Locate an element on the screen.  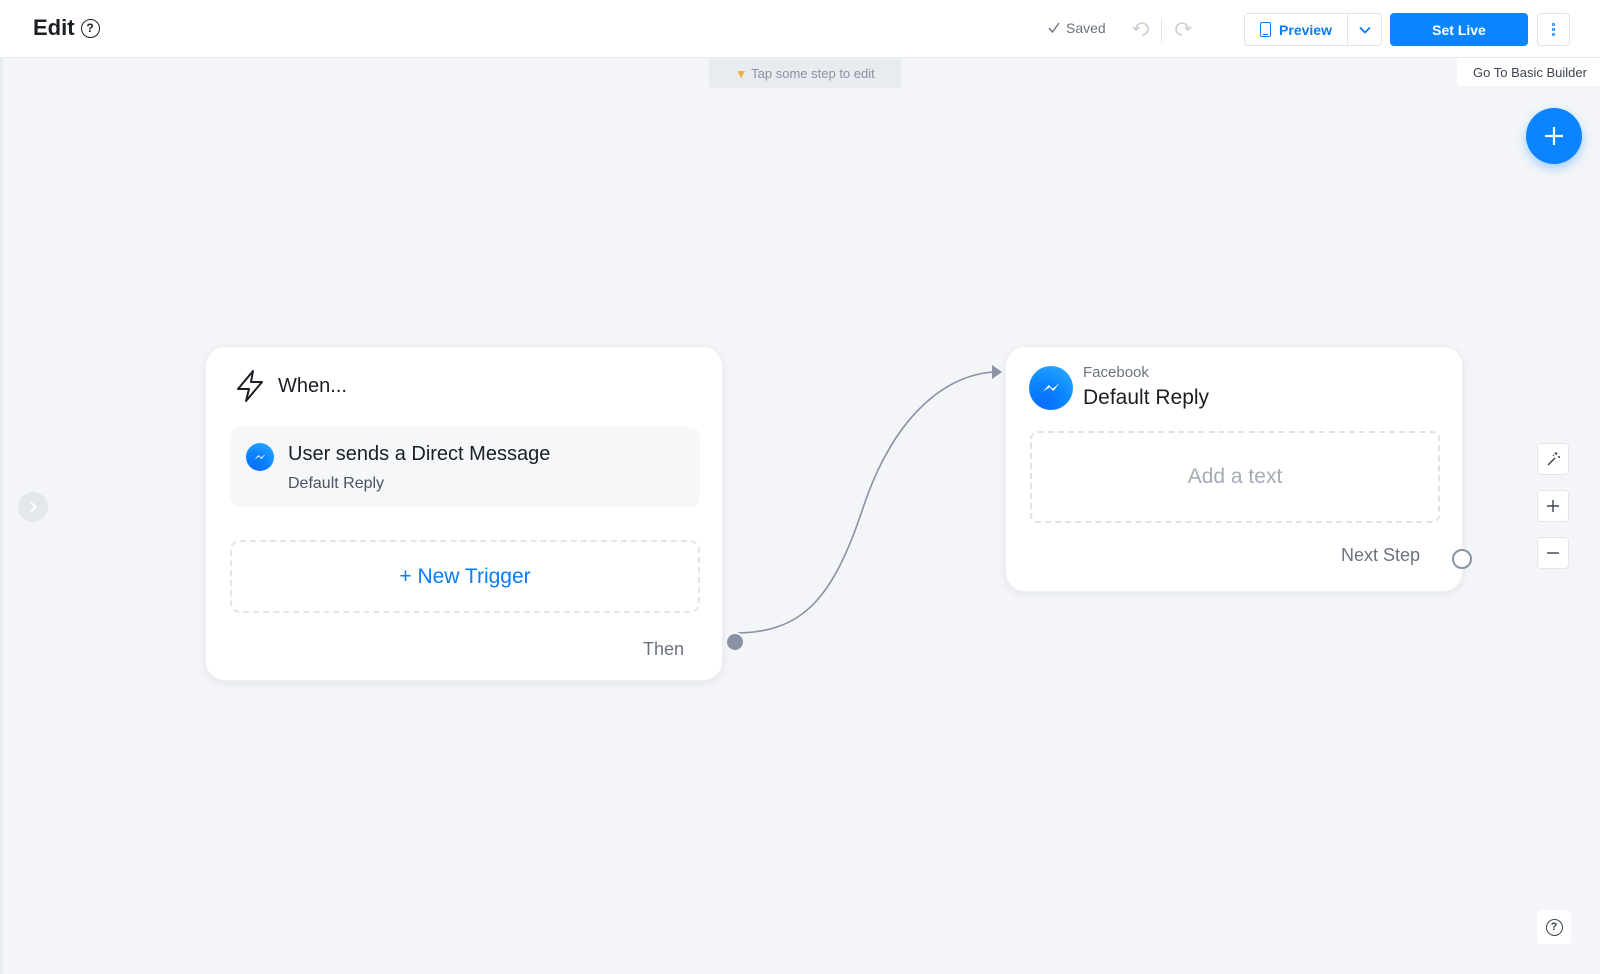
preview-label: Preview is located at coordinates (1305, 29).